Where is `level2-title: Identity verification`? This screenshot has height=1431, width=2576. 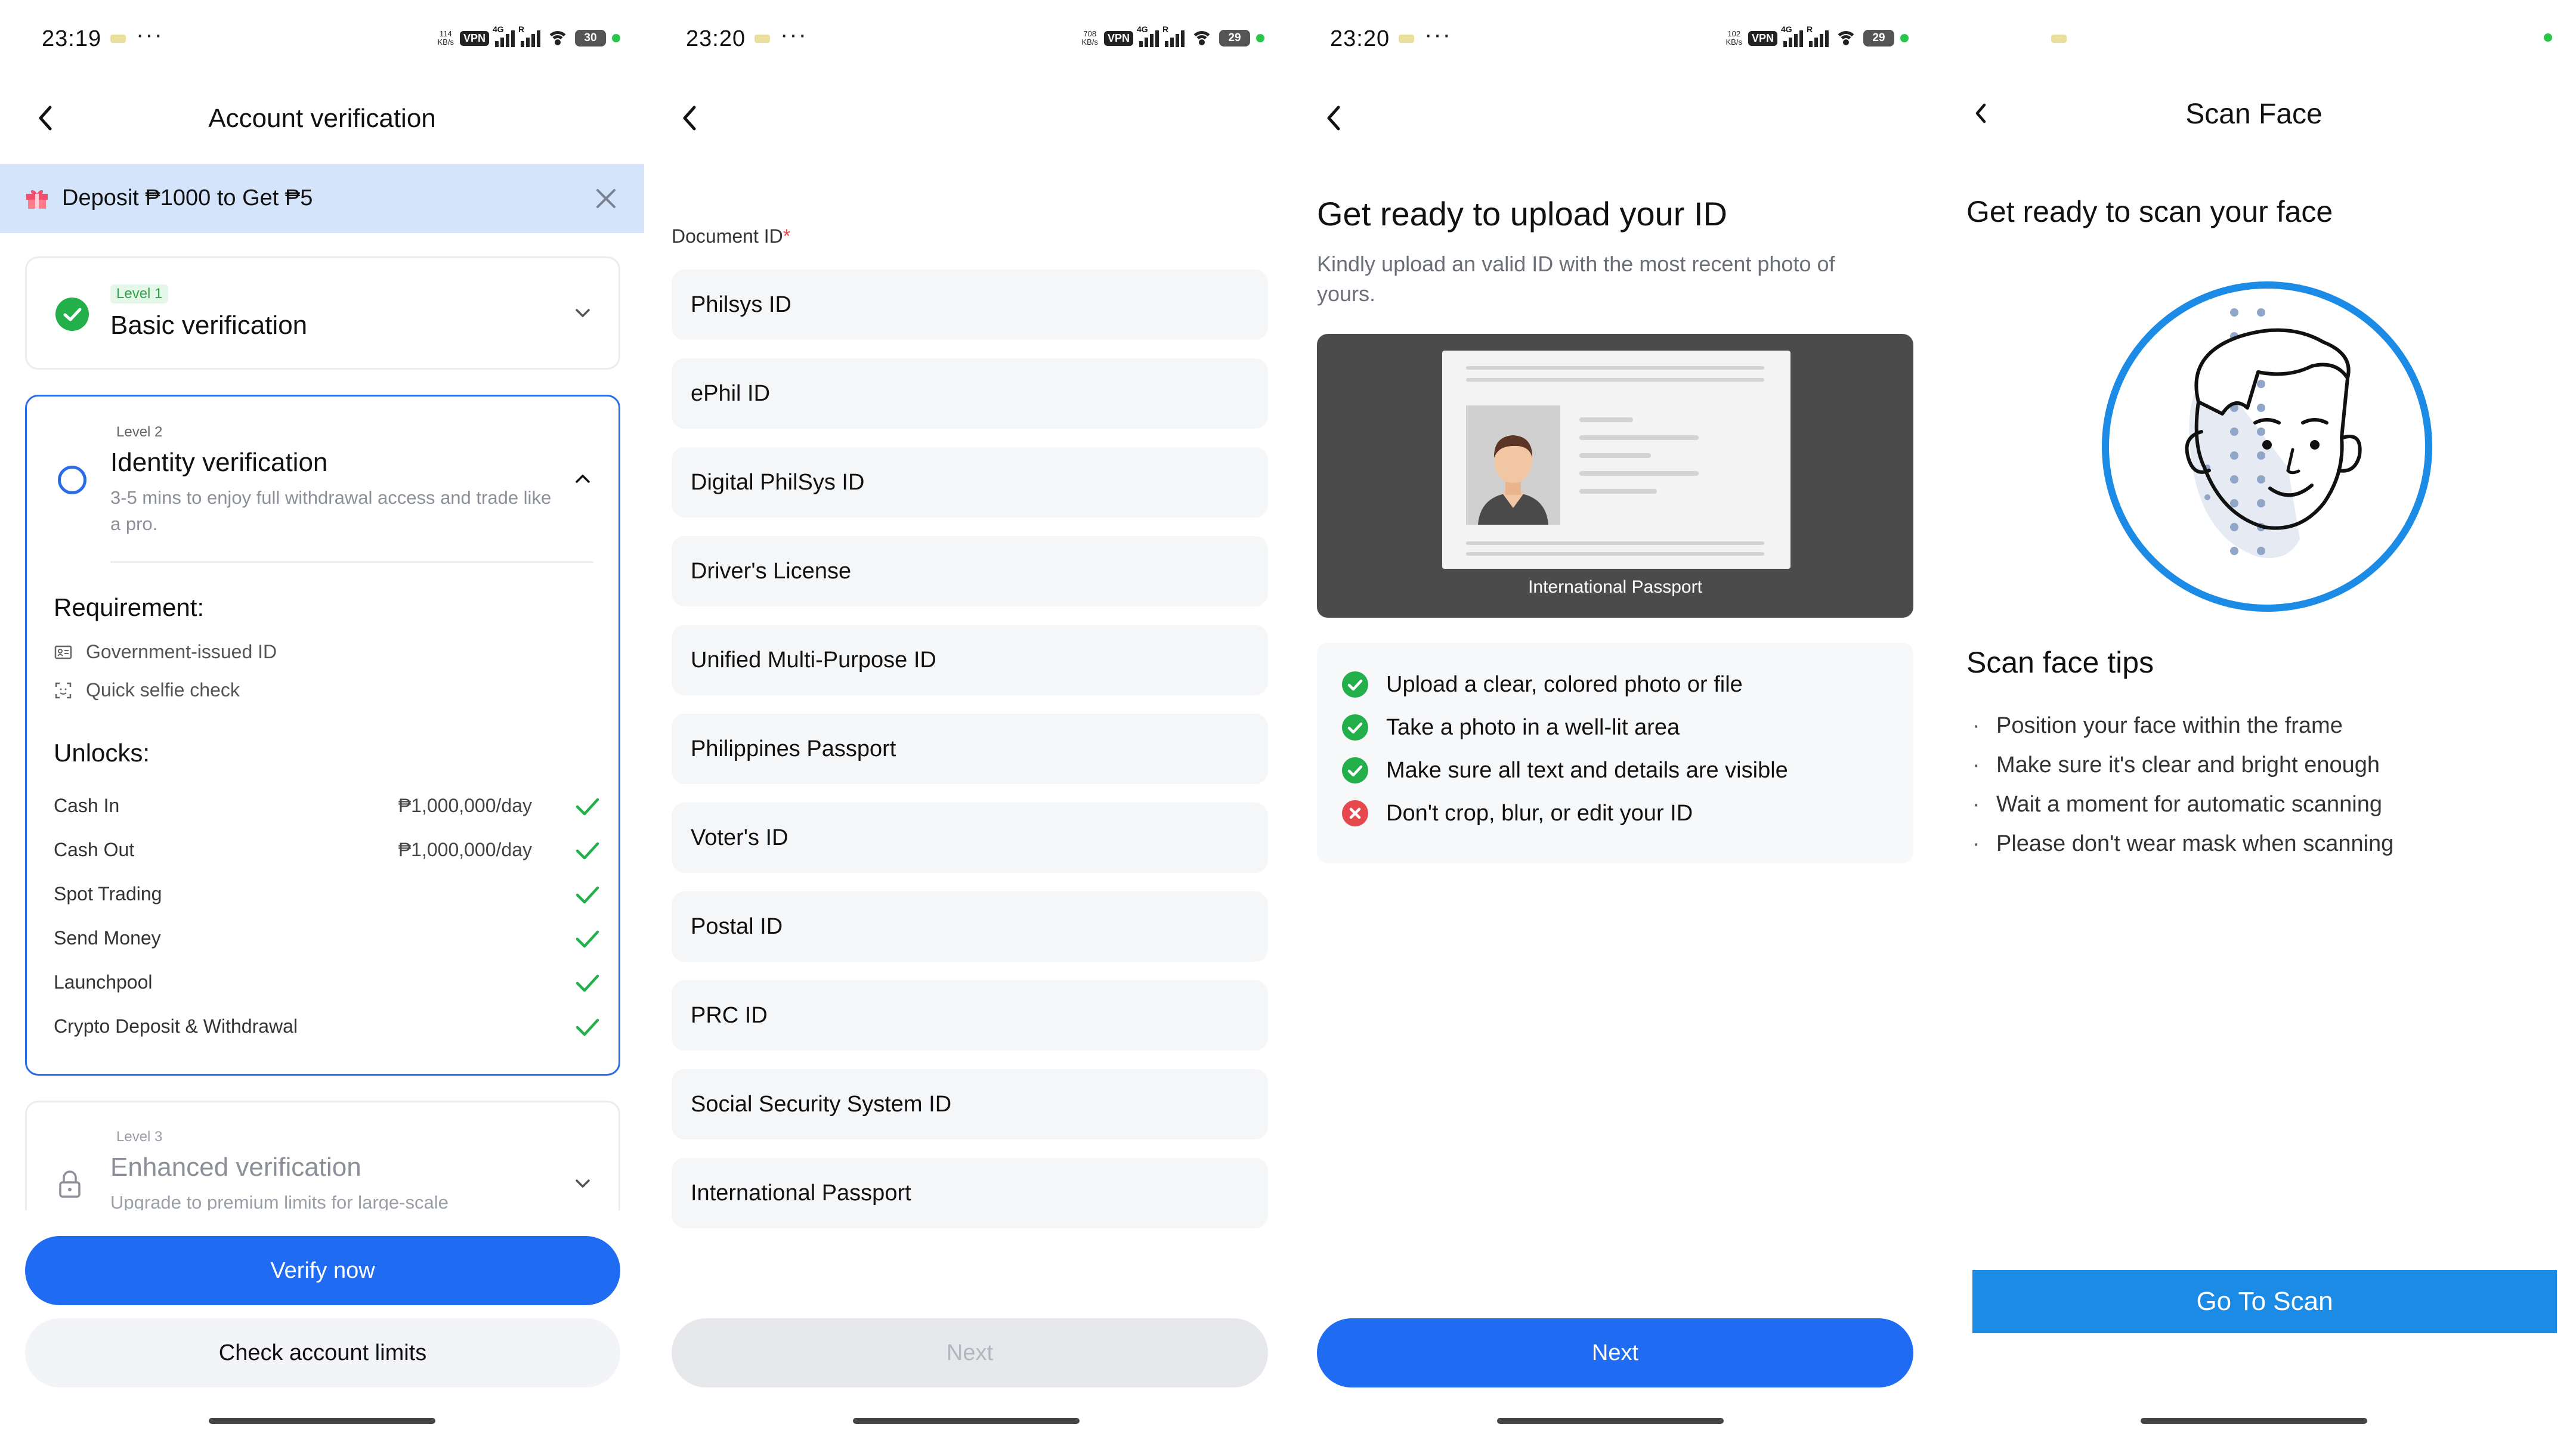
level2-title: Identity verification is located at coordinates (219, 462).